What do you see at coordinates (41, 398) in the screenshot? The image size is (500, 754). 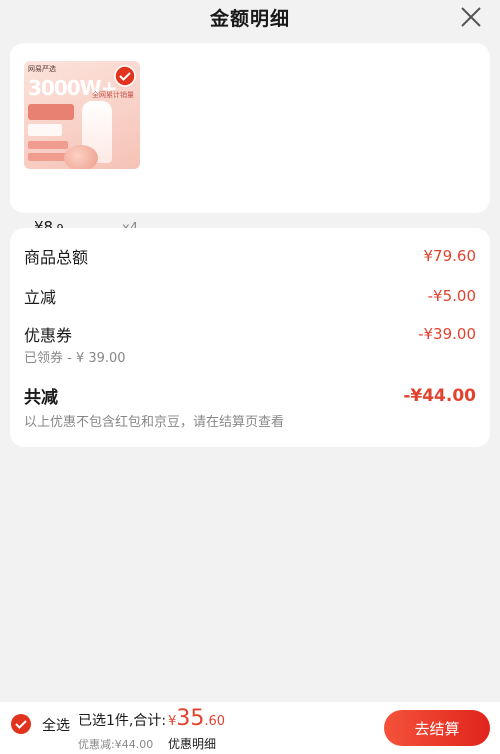 I see `sum-discount-label: 共减` at bounding box center [41, 398].